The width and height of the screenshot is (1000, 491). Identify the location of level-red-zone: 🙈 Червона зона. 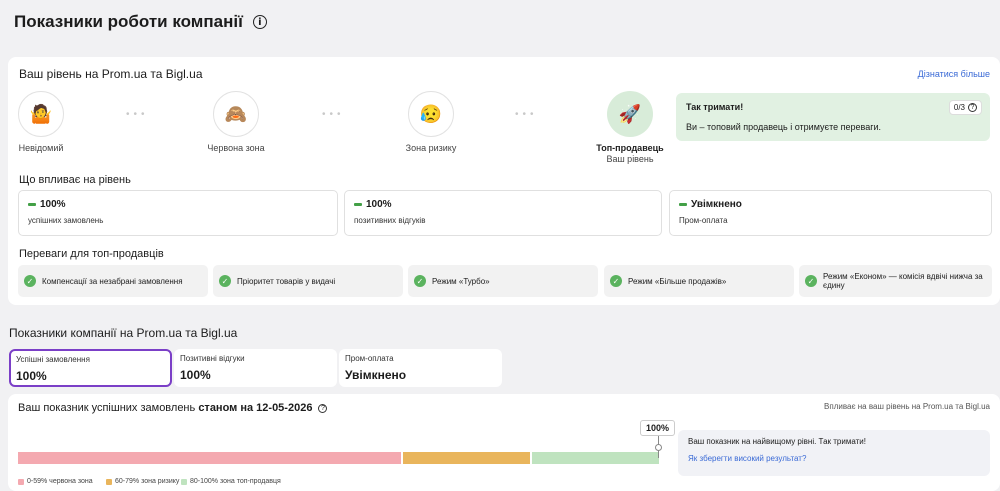
(236, 122).